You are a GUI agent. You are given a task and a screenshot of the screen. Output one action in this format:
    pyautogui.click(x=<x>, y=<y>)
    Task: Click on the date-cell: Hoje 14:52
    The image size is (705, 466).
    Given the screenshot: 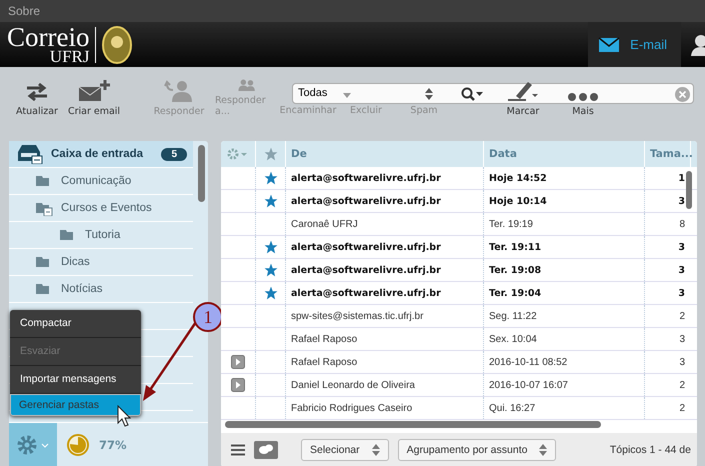 What is the action you would take?
    pyautogui.click(x=564, y=178)
    